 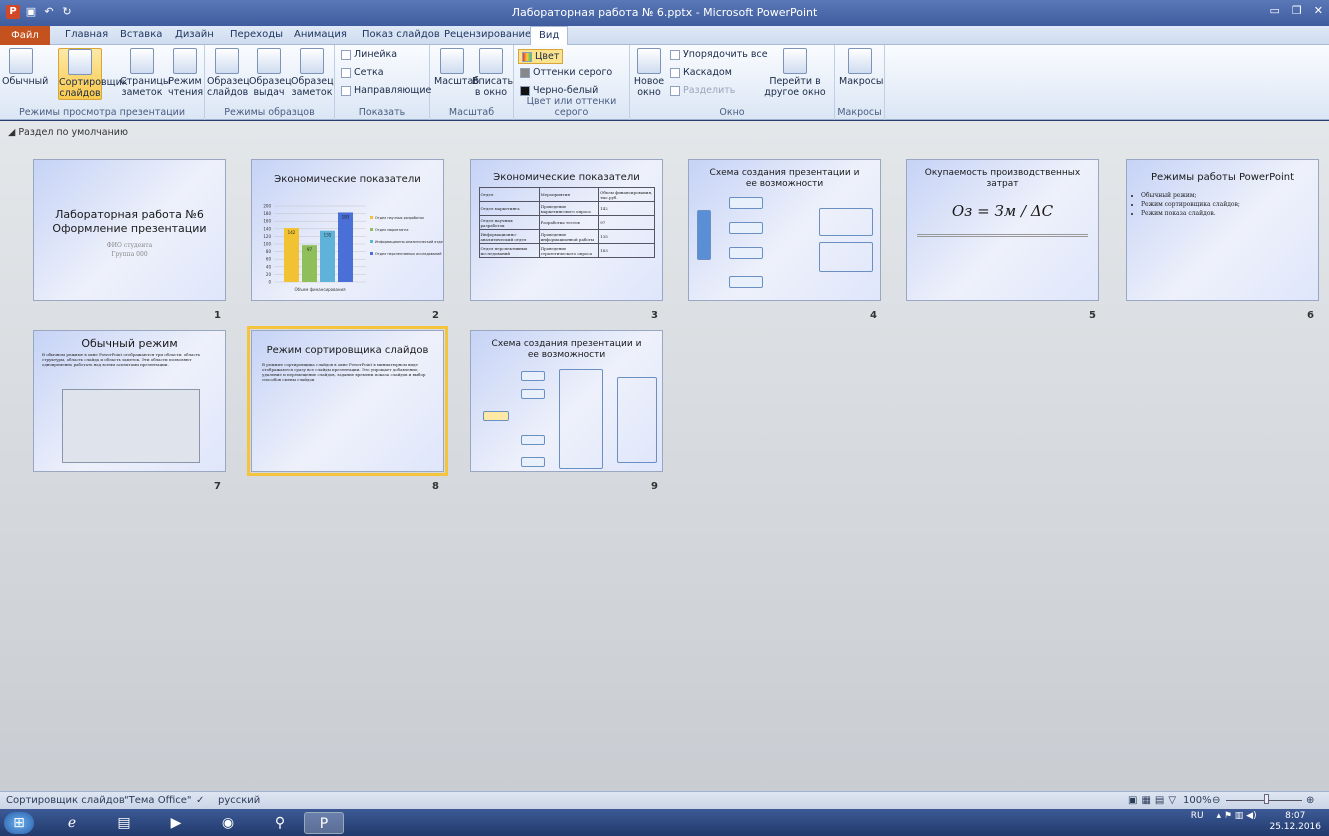 I want to click on scheme-node, so click(x=533, y=462).